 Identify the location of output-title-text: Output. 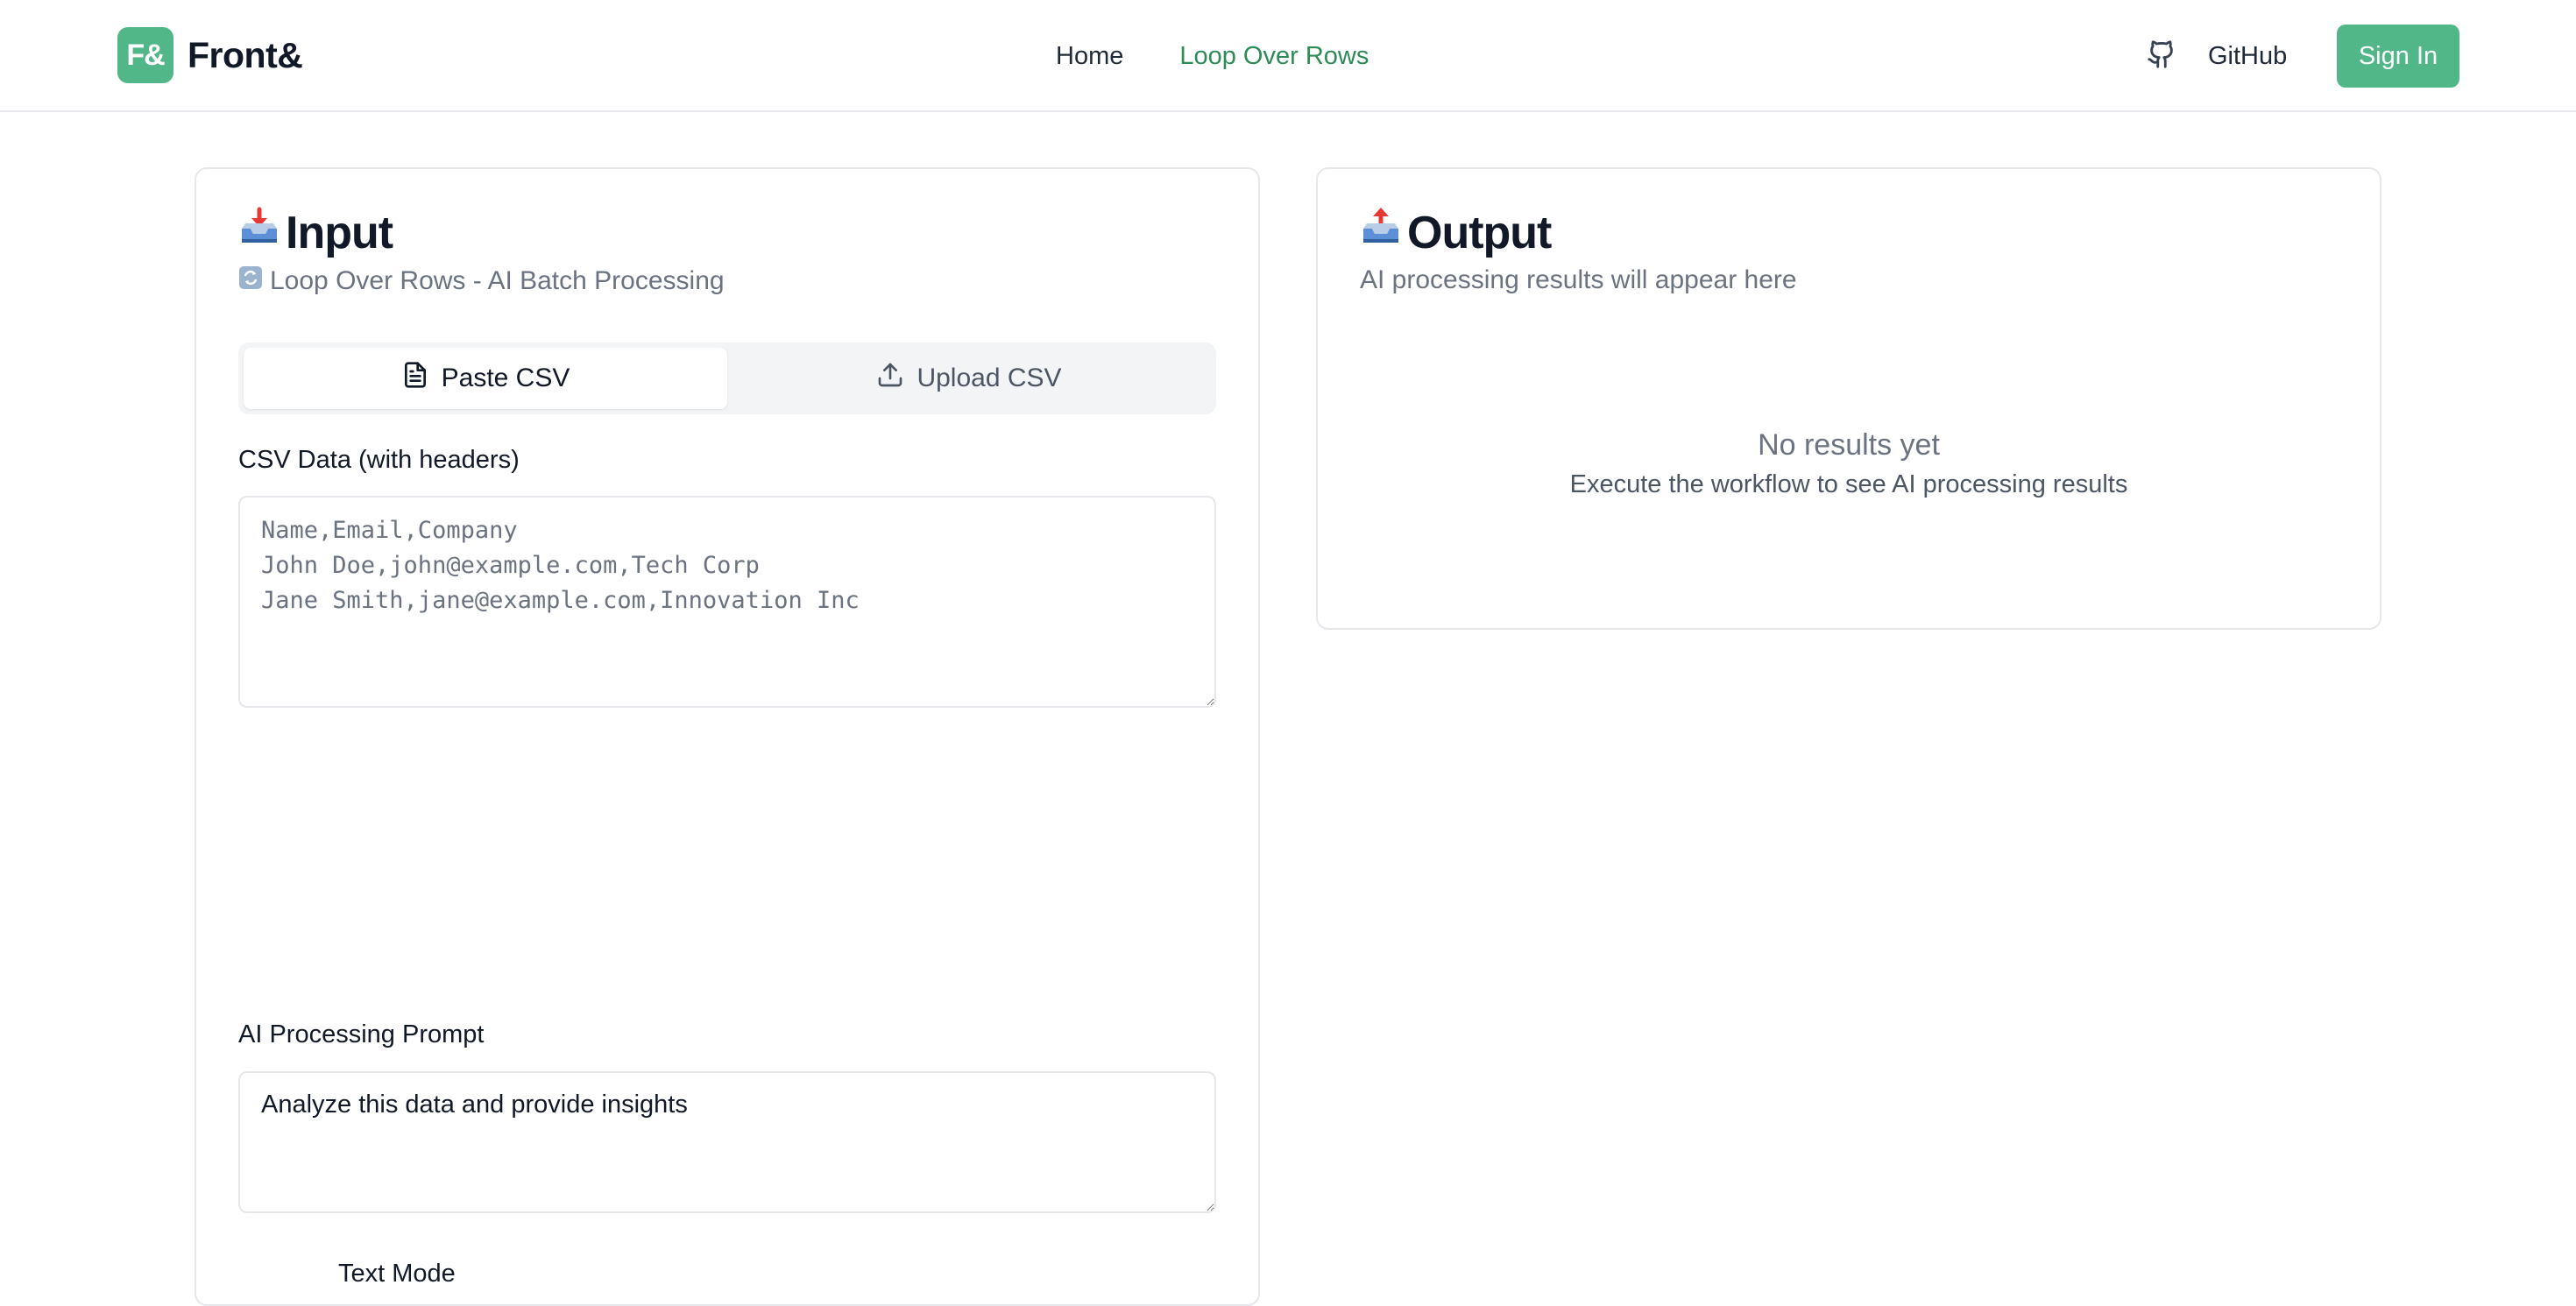
(1479, 232).